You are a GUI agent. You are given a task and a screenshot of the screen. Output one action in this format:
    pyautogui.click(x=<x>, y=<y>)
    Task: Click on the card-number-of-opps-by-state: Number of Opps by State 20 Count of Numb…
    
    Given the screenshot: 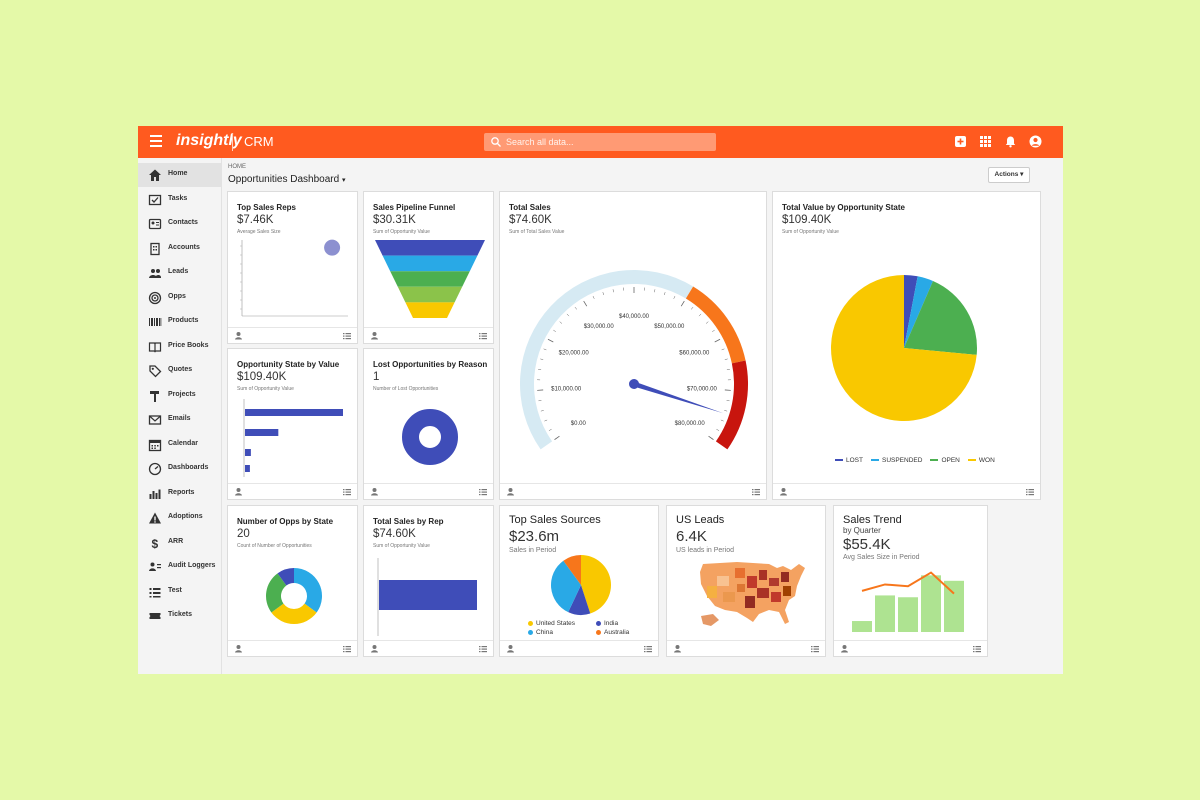 What is the action you would take?
    pyautogui.click(x=292, y=581)
    